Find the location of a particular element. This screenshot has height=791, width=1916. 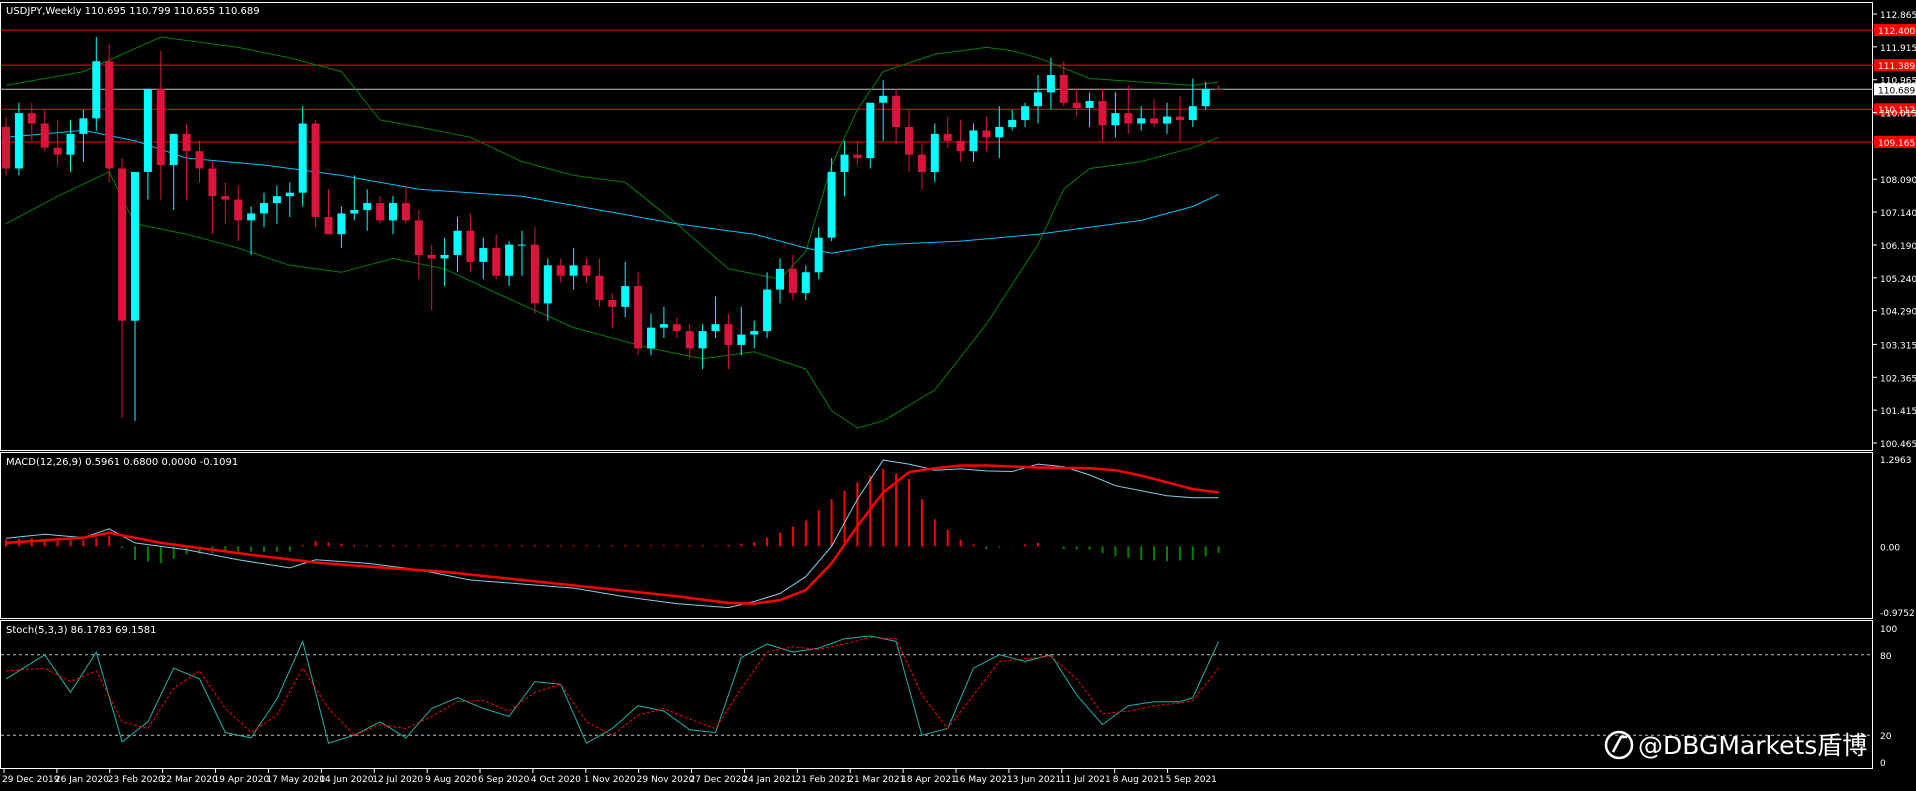

date-tick-label: 11 Jul 2021 is located at coordinates (1085, 780).